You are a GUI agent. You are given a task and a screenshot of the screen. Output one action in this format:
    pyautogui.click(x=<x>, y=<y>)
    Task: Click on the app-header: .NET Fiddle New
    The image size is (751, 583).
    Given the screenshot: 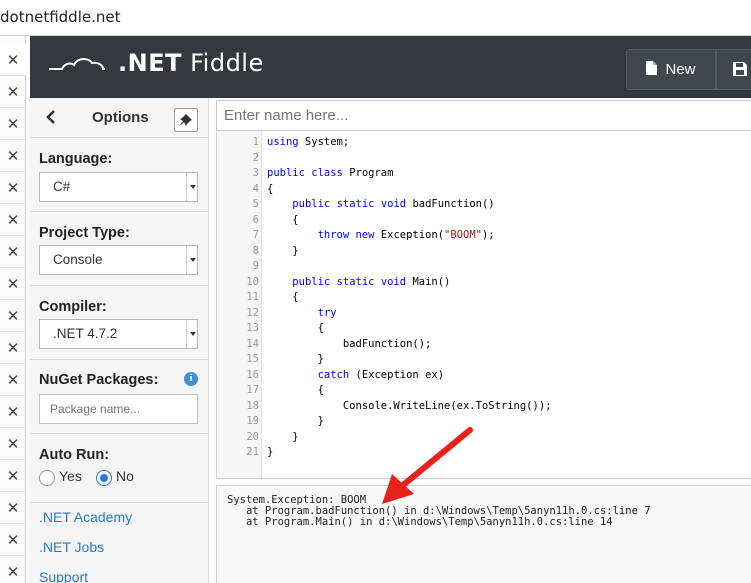 What is the action you would take?
    pyautogui.click(x=390, y=67)
    